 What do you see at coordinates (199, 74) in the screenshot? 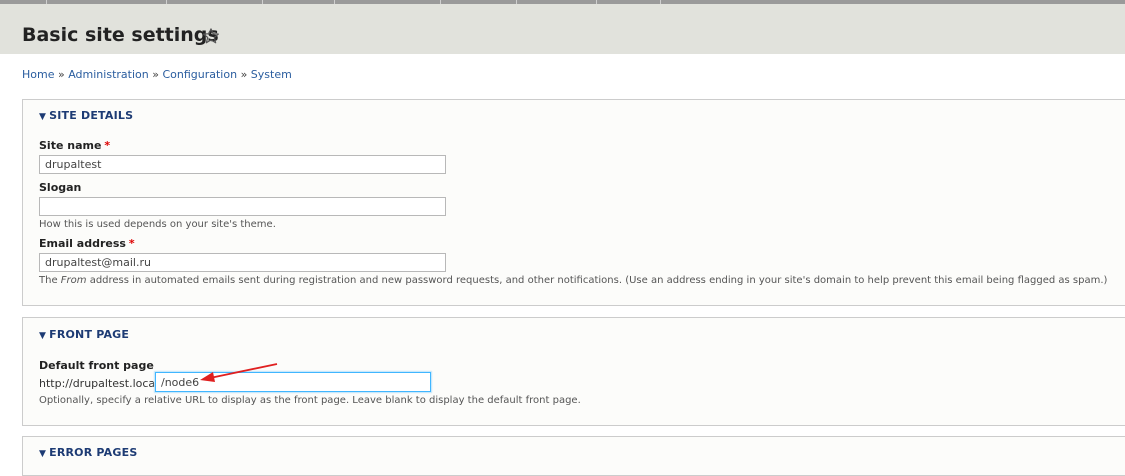
I see `breadcrumb-configuration: Configuration` at bounding box center [199, 74].